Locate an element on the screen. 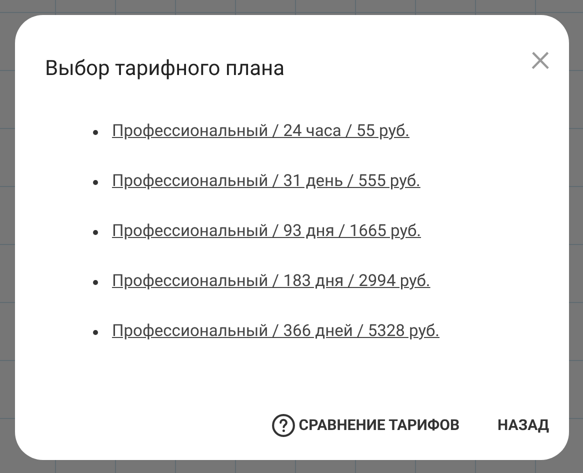  back-button: НАЗАД is located at coordinates (523, 425).